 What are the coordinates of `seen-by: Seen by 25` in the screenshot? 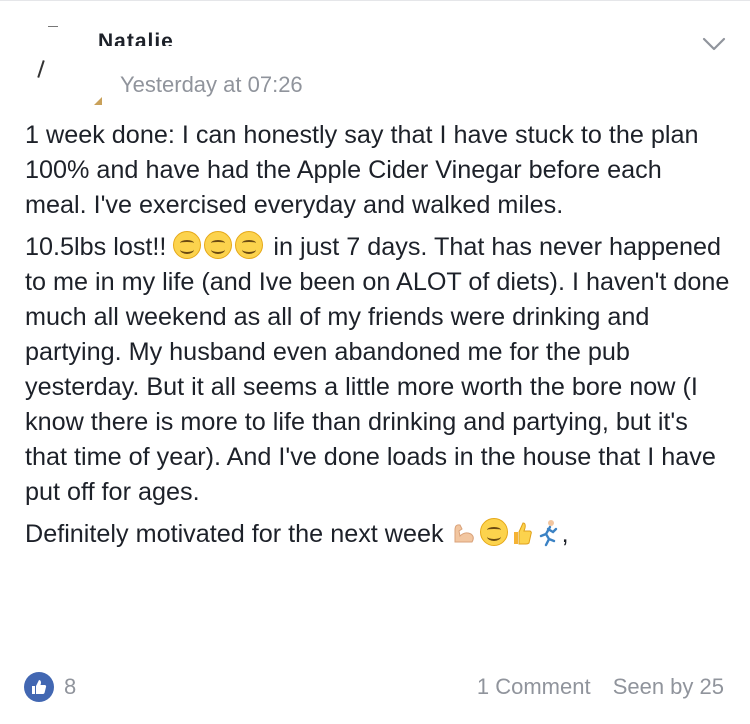 It's located at (668, 686).